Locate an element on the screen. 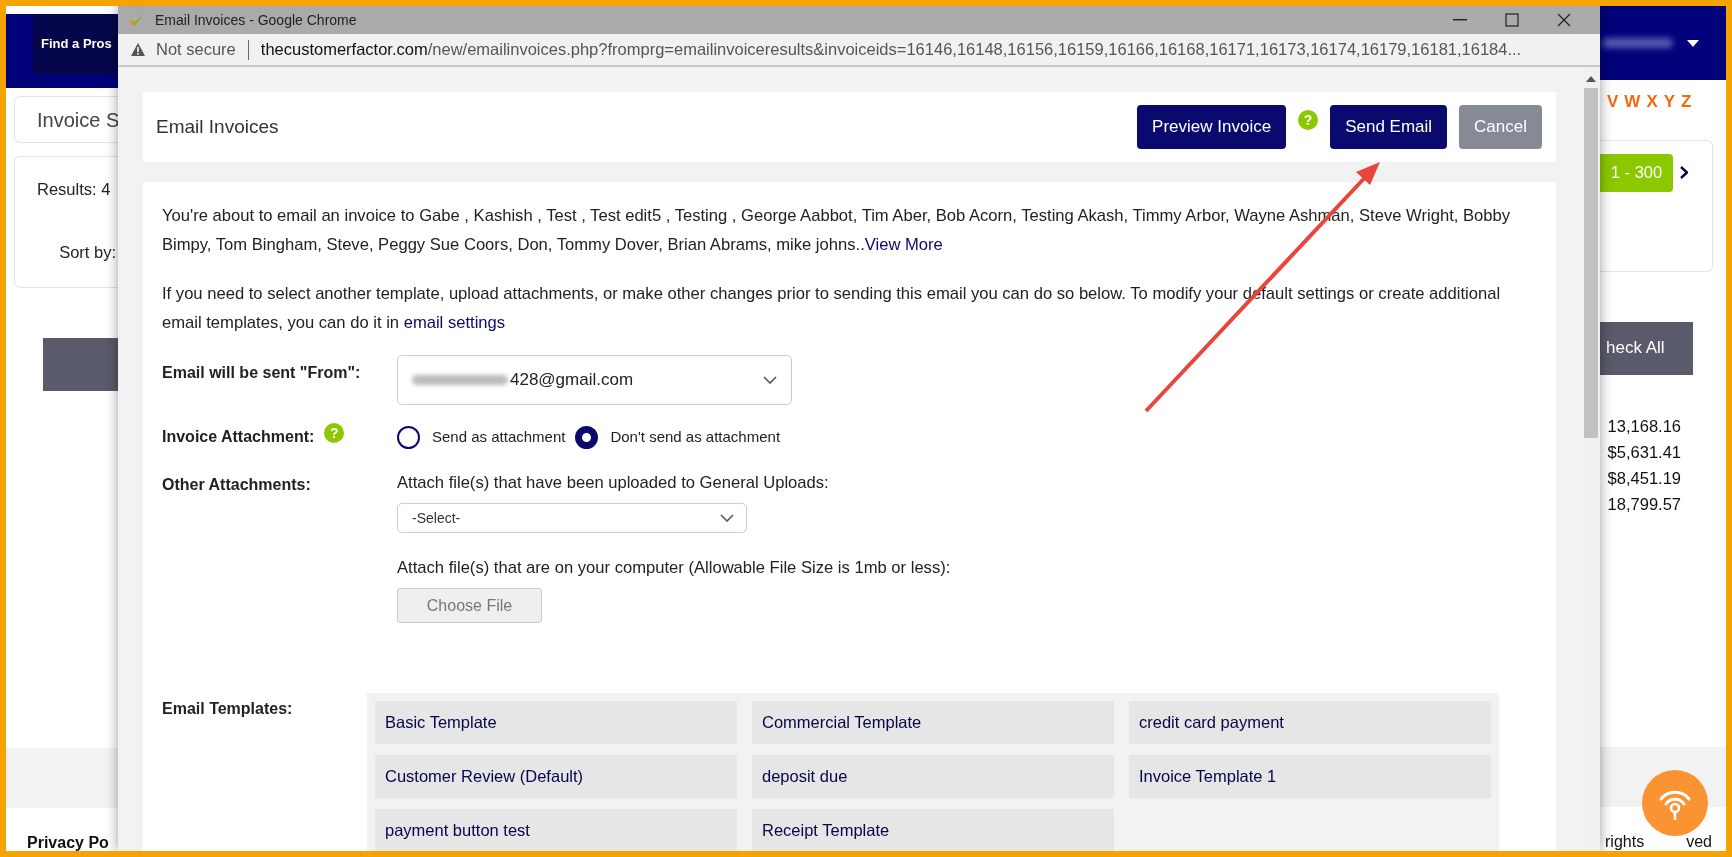 The image size is (1732, 857). send-button: Send Email is located at coordinates (1389, 127).